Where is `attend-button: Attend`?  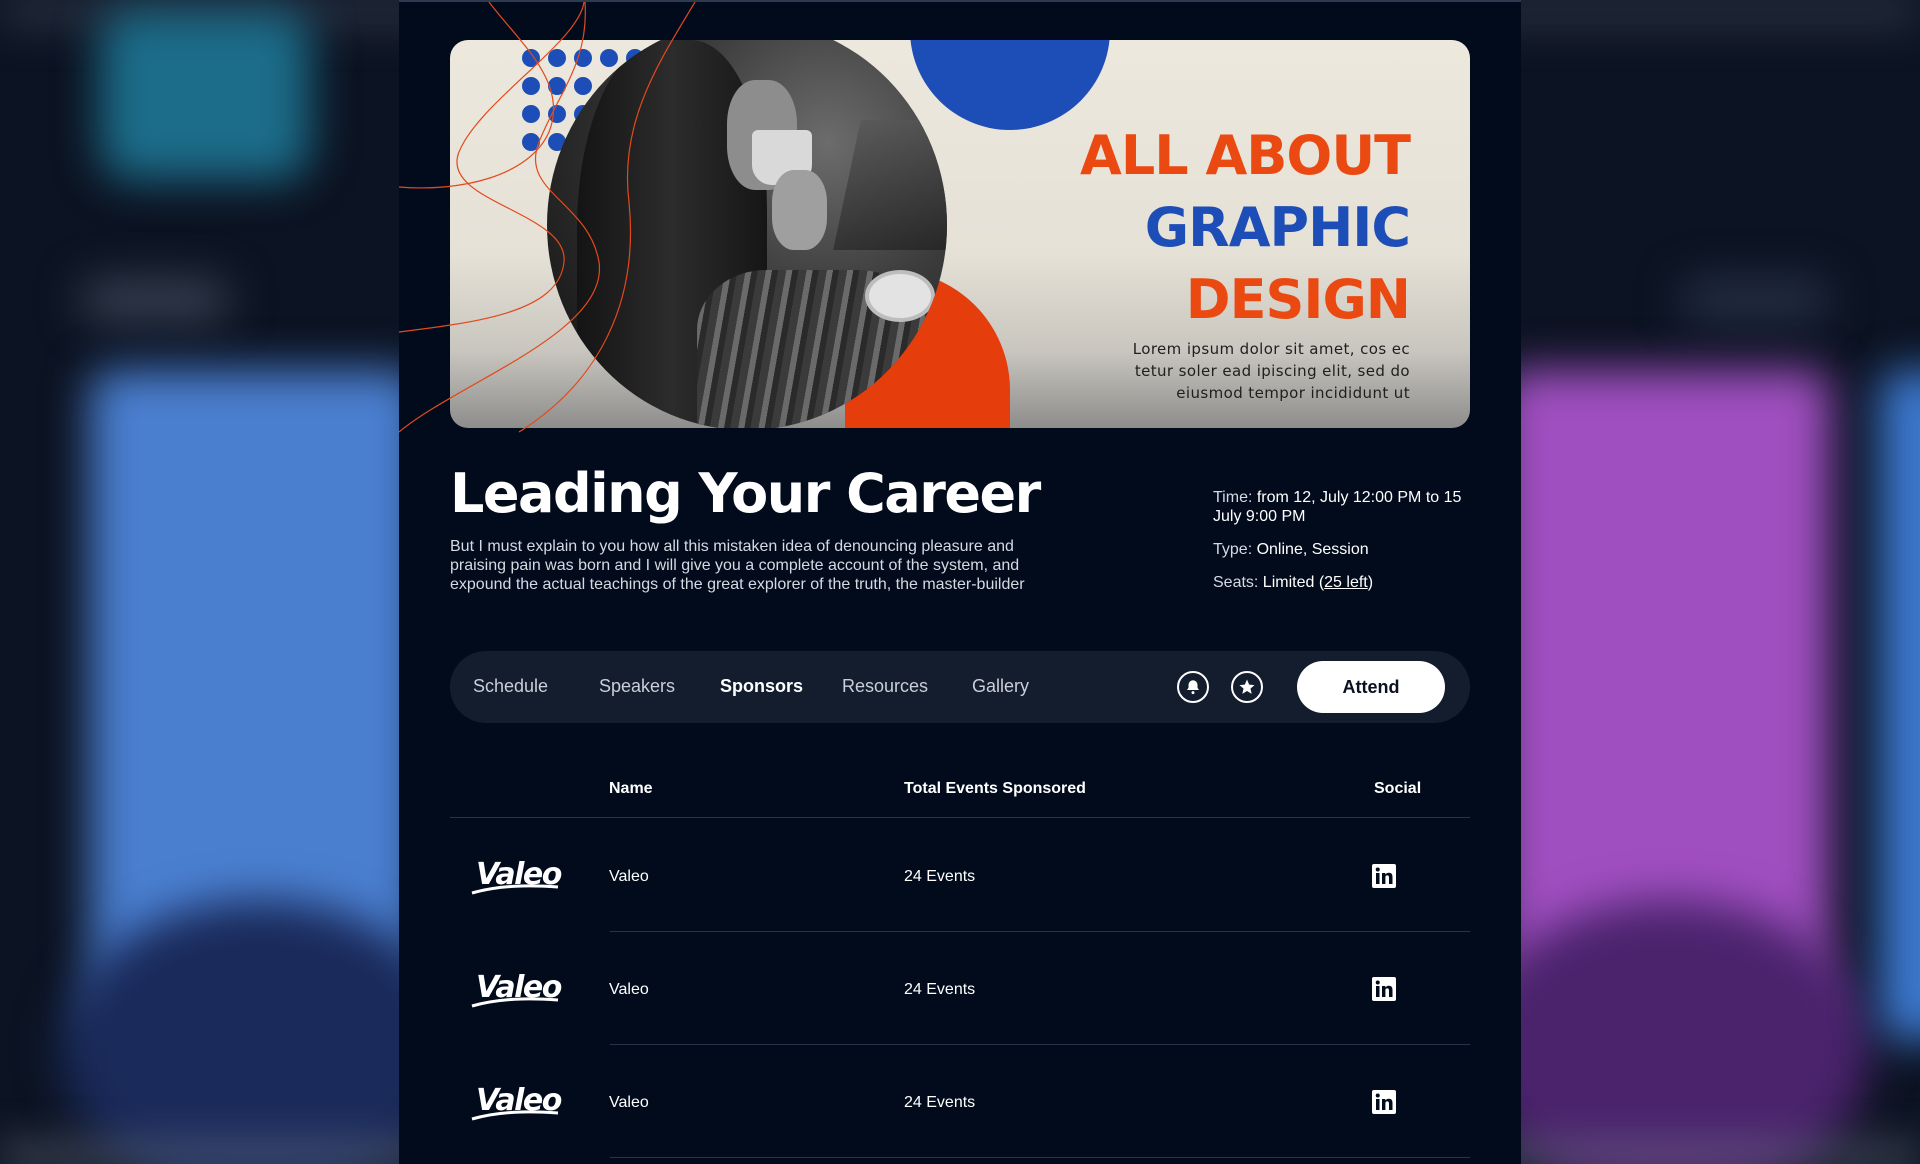
attend-button: Attend is located at coordinates (1371, 687).